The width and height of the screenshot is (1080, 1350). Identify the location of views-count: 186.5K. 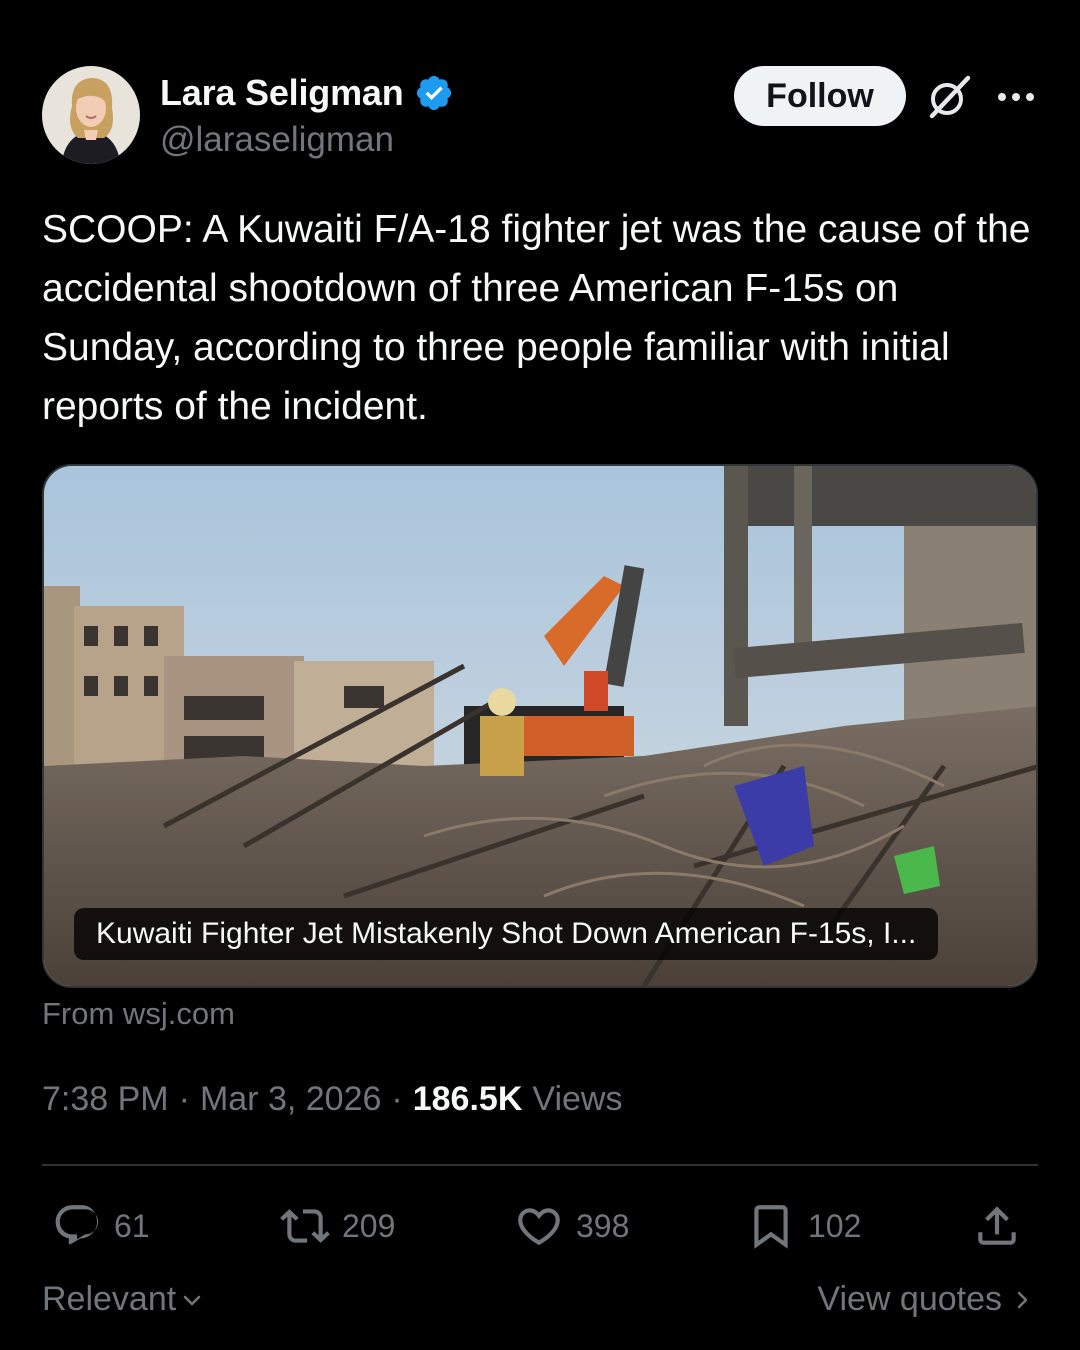
(468, 1099).